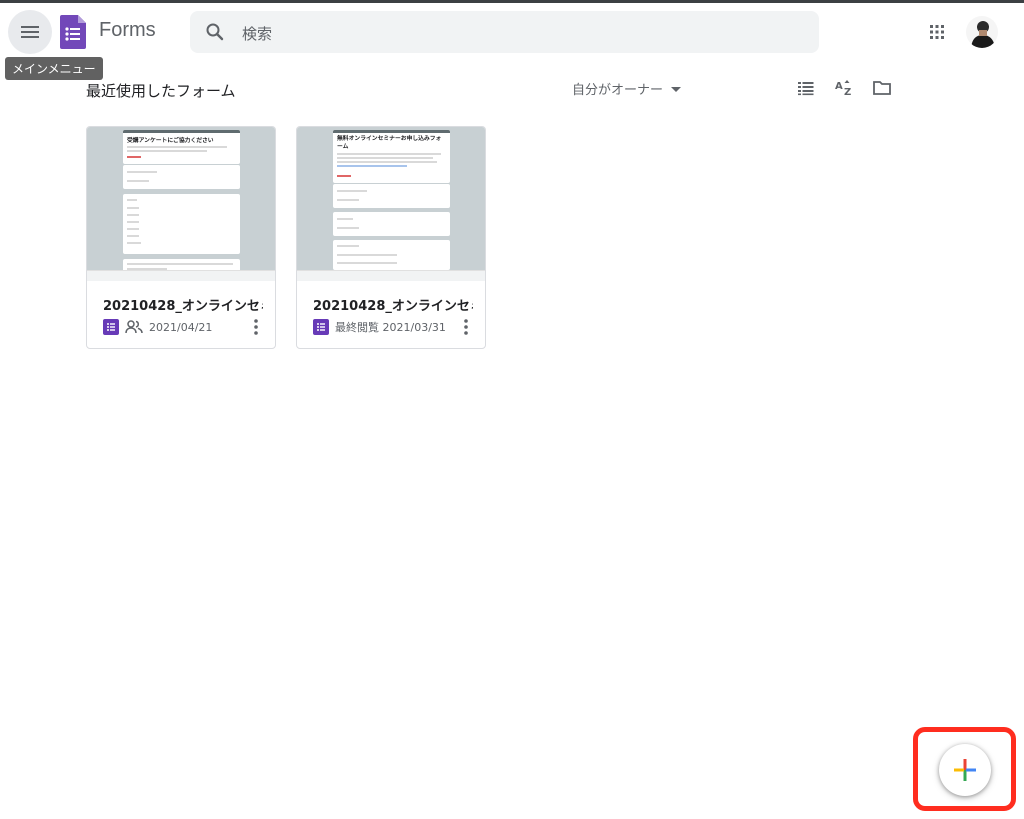 This screenshot has width=1024, height=819. I want to click on card-date: 最終閲覧 2021/03/31, so click(390, 327).